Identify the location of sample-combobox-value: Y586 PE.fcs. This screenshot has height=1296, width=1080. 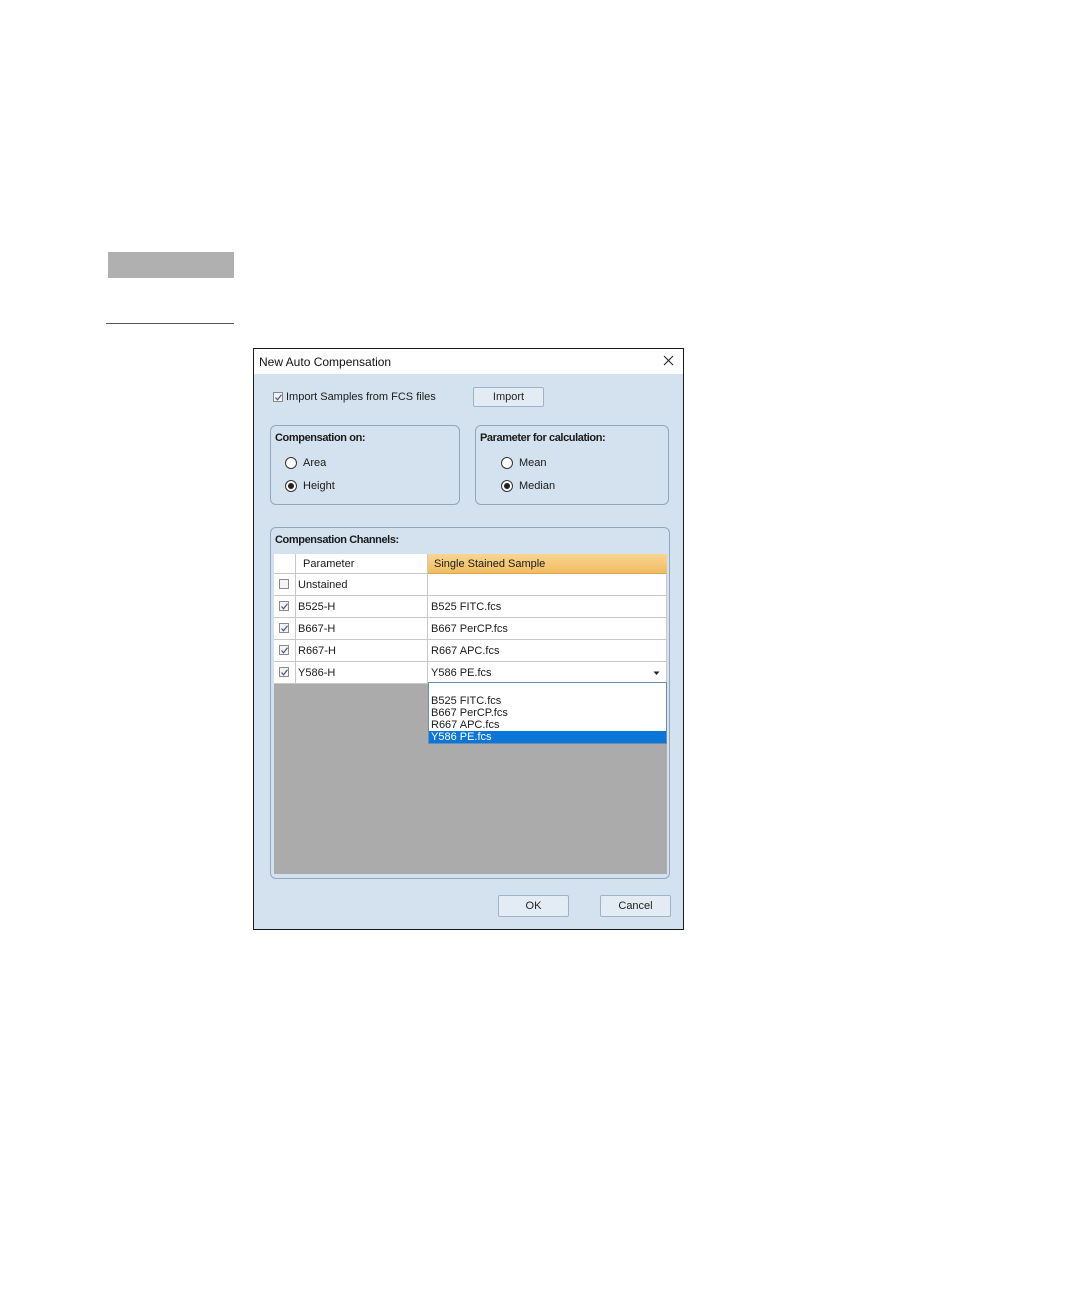
(461, 673).